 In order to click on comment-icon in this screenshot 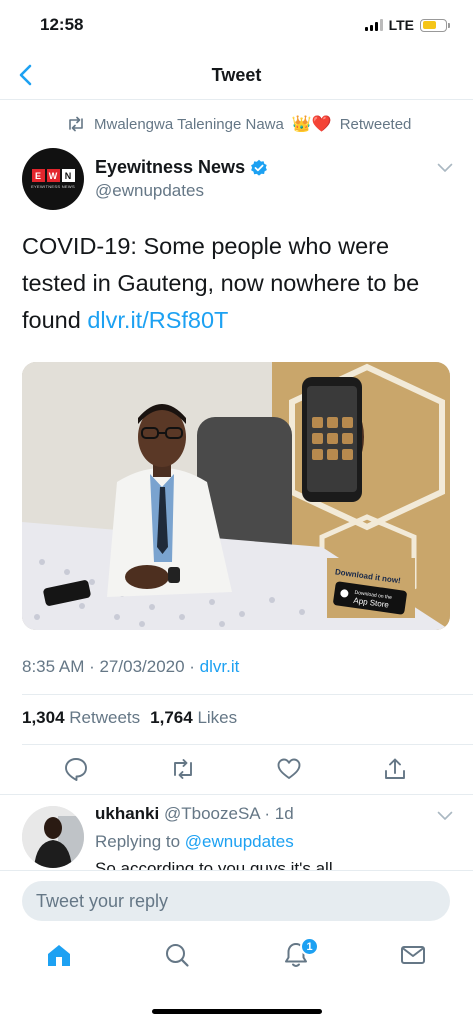, I will do `click(76, 769)`.